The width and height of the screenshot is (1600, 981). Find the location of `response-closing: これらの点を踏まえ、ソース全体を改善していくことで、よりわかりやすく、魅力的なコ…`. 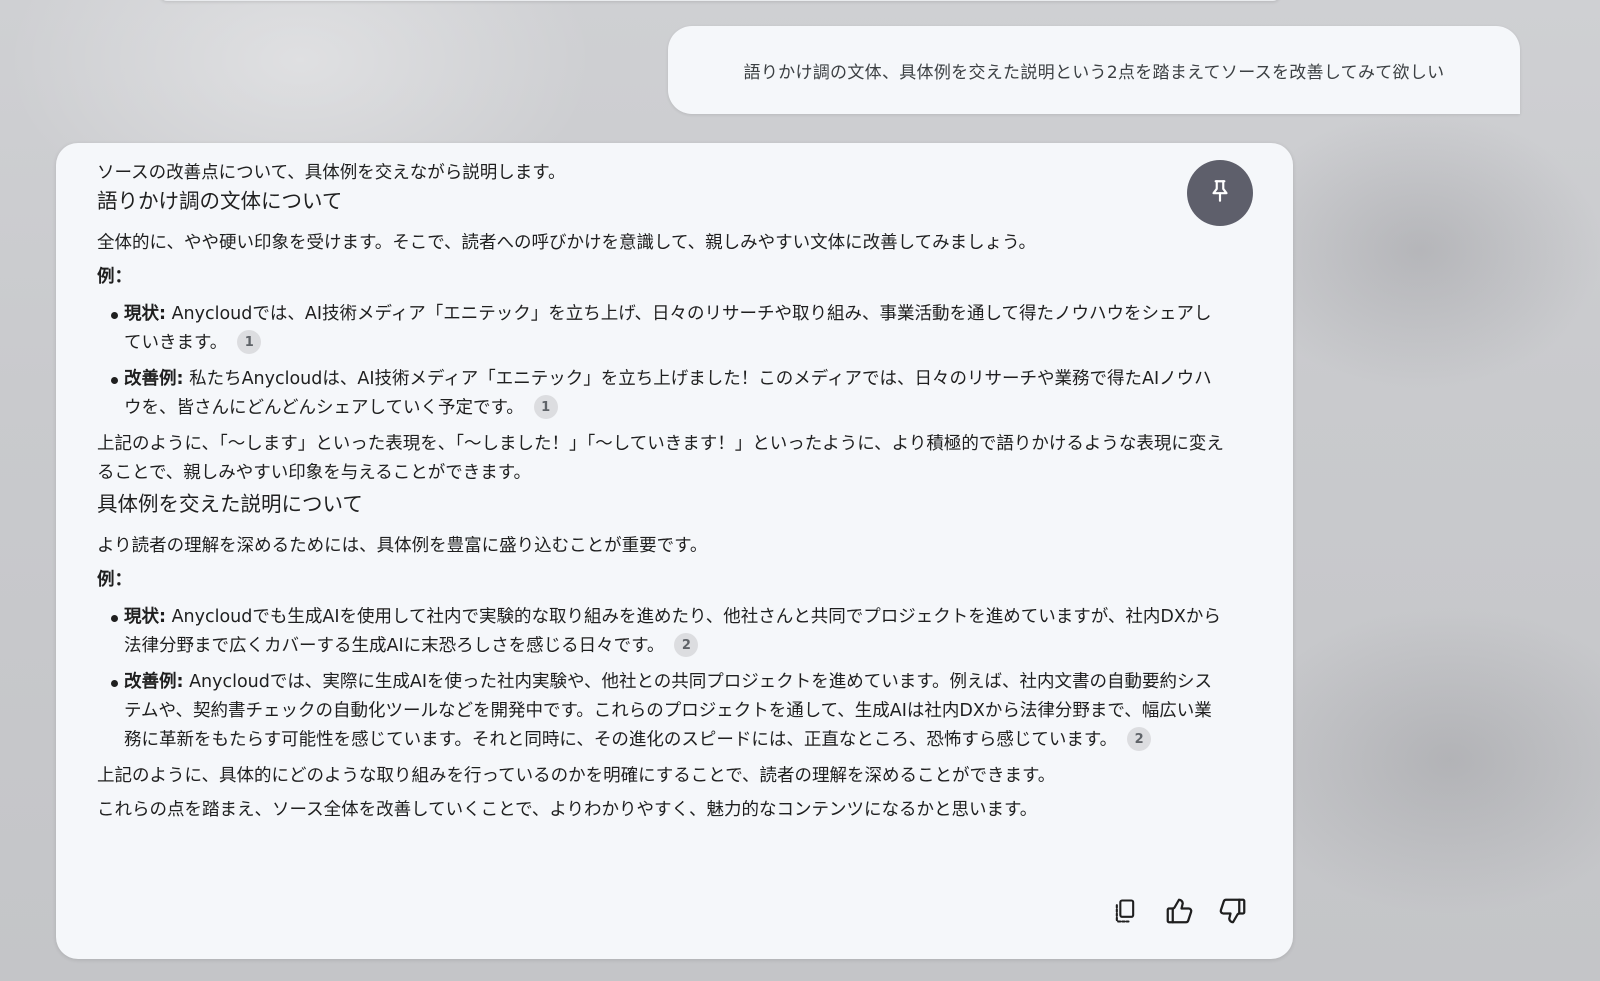

response-closing: これらの点を踏まえ、ソース全体を改善していくことで、よりわかりやすく、魅力的なコ… is located at coordinates (567, 810).